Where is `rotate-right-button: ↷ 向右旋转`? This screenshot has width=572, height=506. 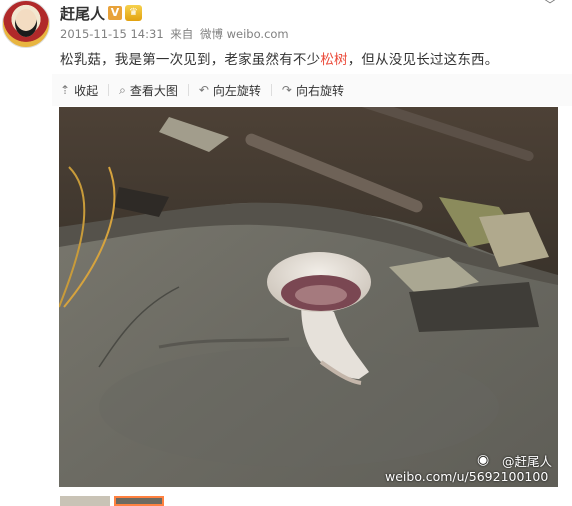 rotate-right-button: ↷ 向右旋转 is located at coordinates (313, 90).